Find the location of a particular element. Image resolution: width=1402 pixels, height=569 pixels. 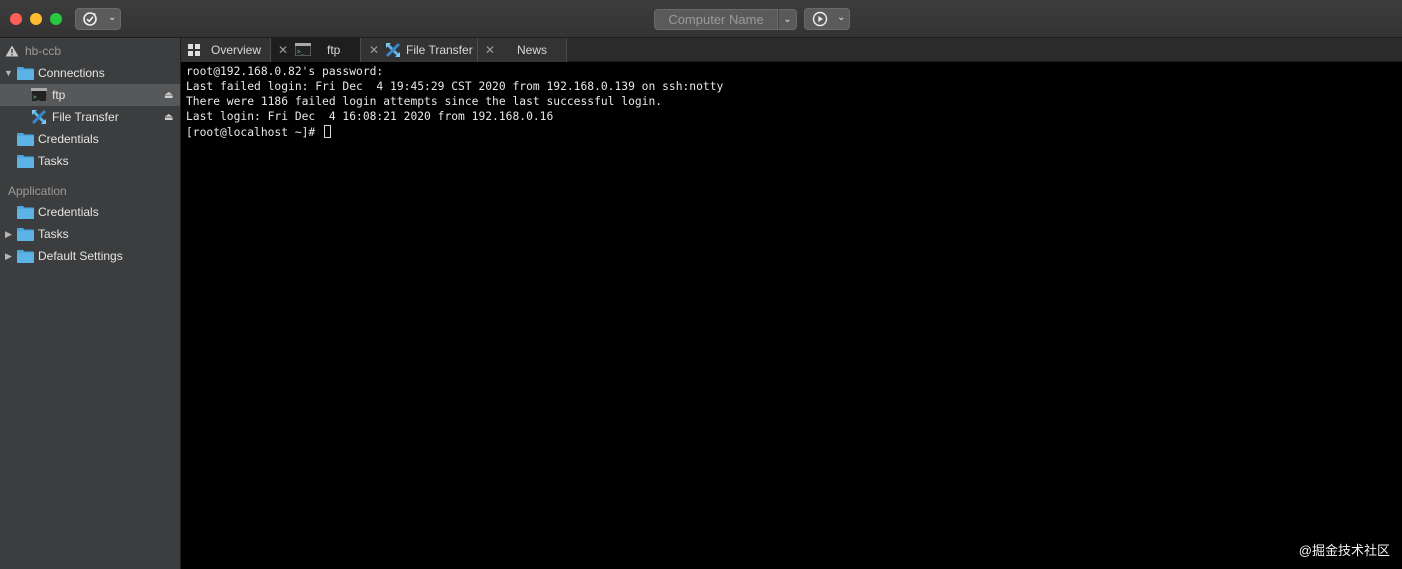

sidebar-item-app-credentials: Credentials is located at coordinates (90, 212).